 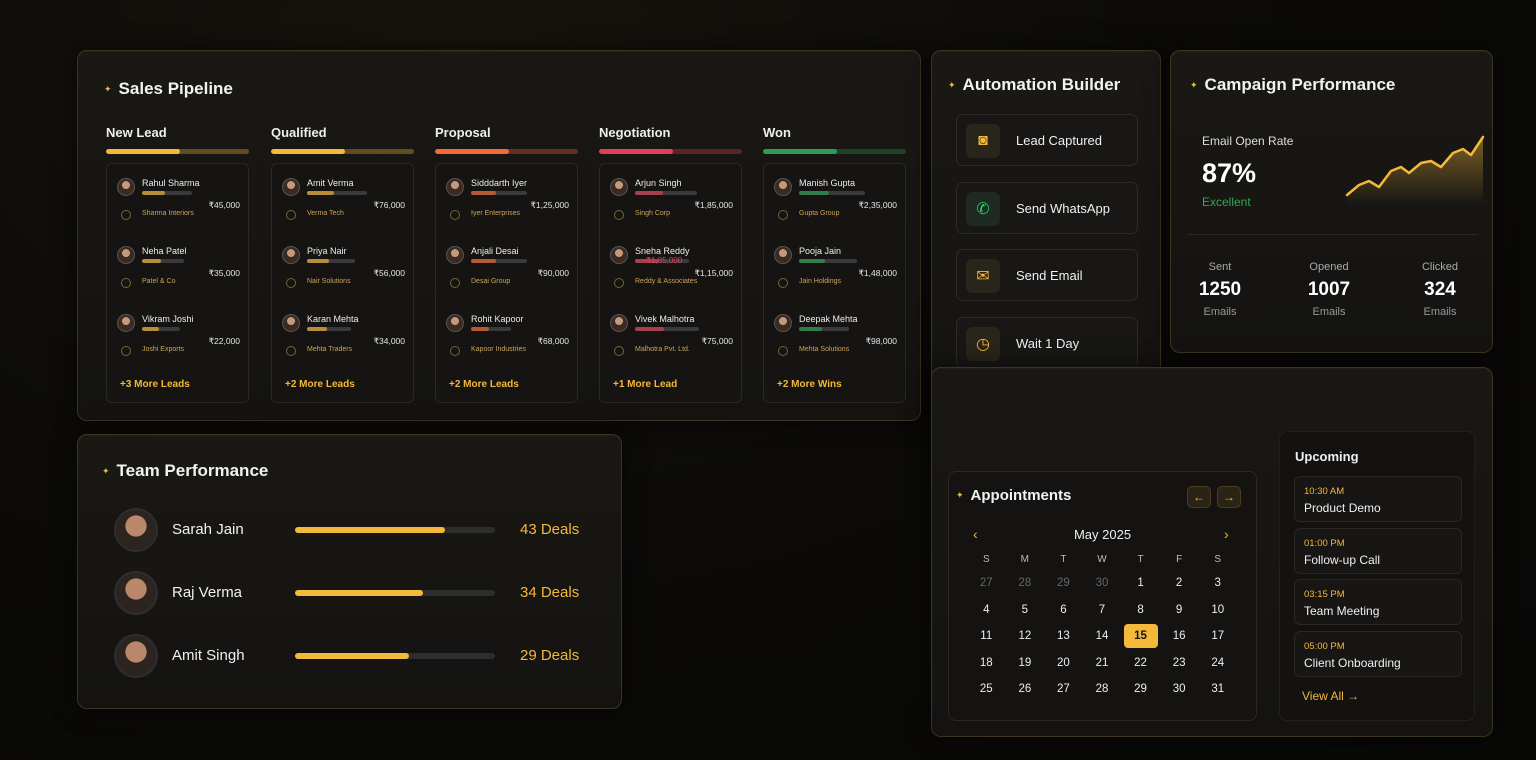 What do you see at coordinates (1378, 602) in the screenshot?
I see `upcoming-appointment: 03:15 PM Team Meeting` at bounding box center [1378, 602].